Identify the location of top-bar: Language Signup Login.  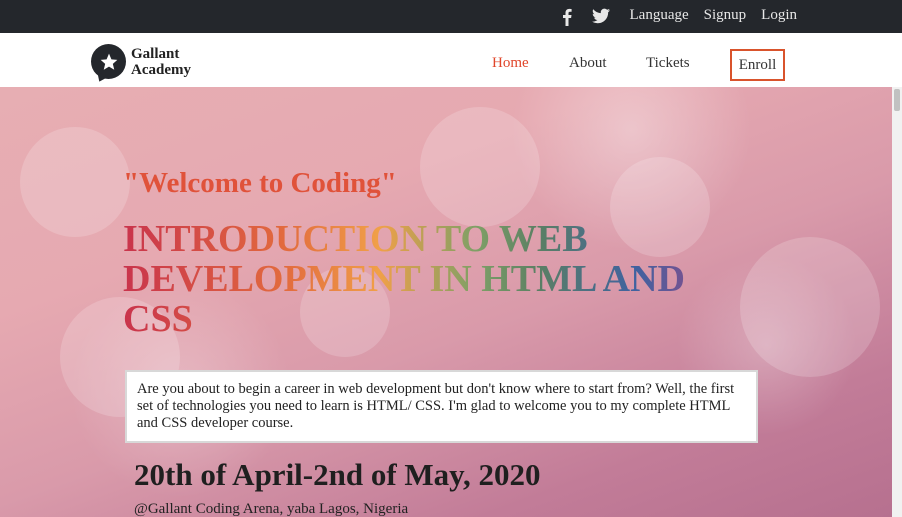
(451, 16).